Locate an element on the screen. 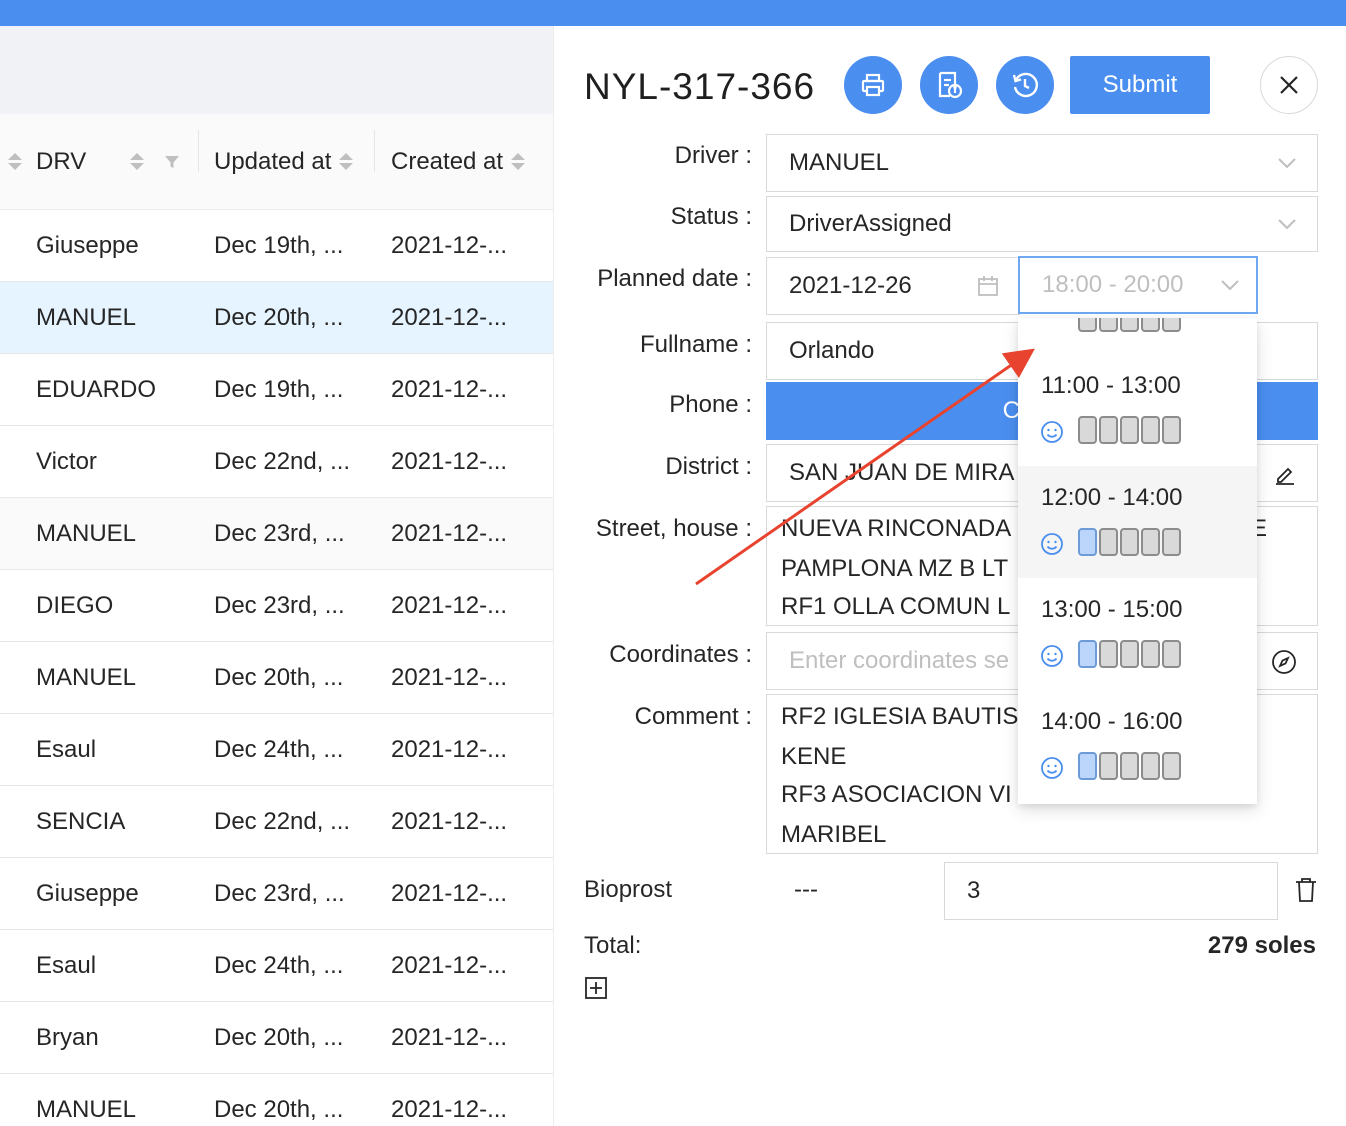 The height and width of the screenshot is (1126, 1346). cell-drv: SENCIA is located at coordinates (81, 821).